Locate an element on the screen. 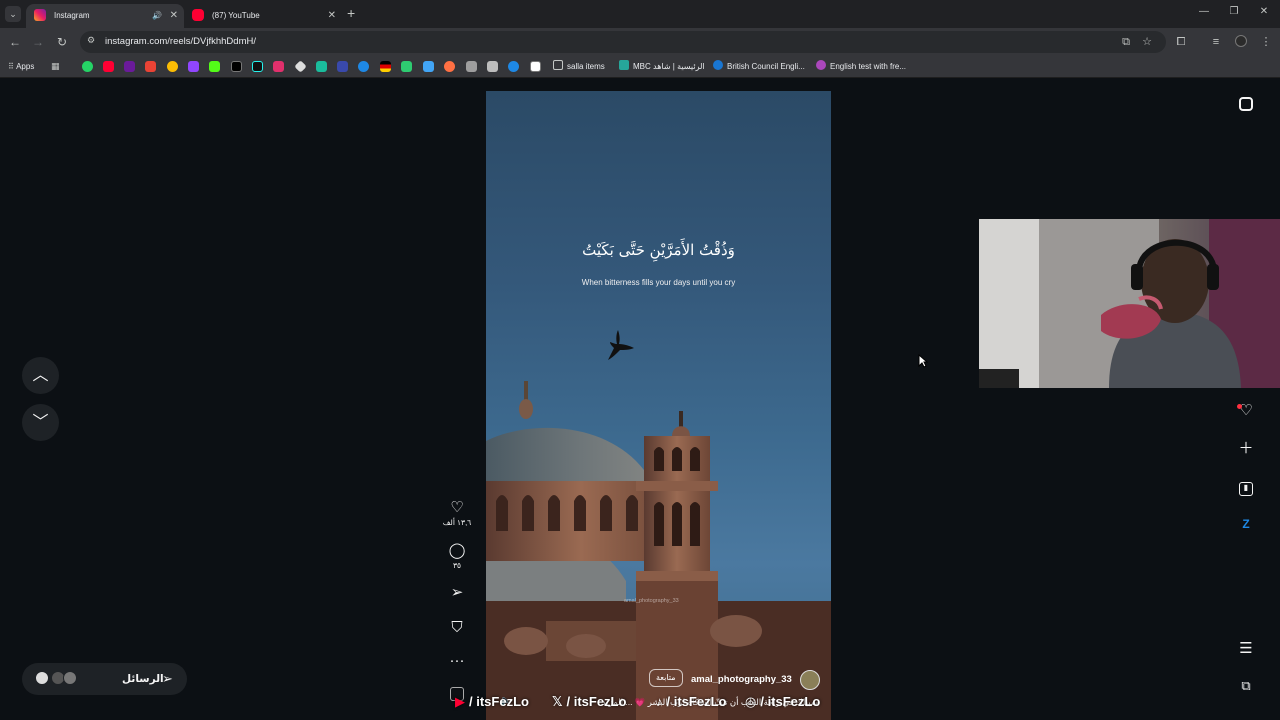  share-button: ➢ is located at coordinates (457, 593).